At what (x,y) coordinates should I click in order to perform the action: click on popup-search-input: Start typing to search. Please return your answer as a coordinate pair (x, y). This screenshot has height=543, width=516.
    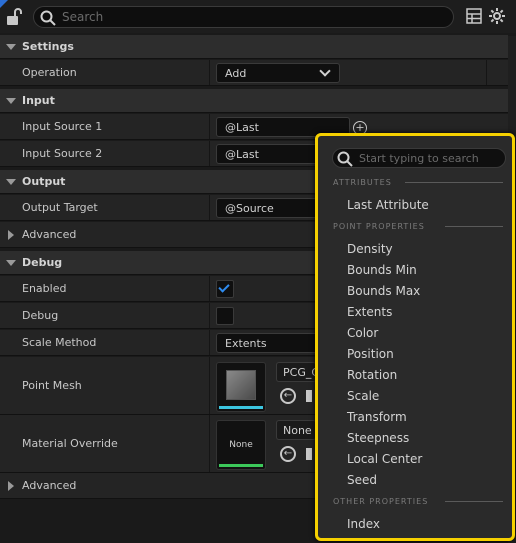
    Looking at the image, I should click on (419, 158).